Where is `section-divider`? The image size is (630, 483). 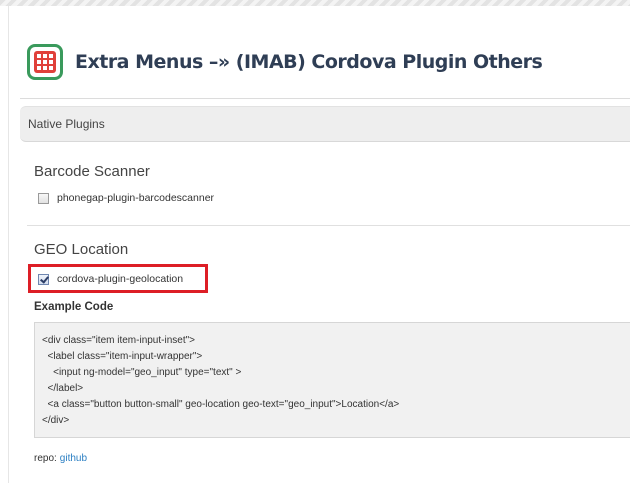
section-divider is located at coordinates (325, 98).